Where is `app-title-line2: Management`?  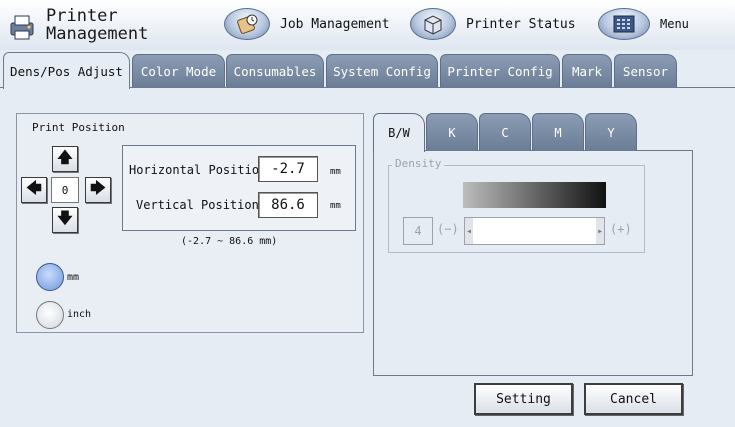 app-title-line2: Management is located at coordinates (97, 34).